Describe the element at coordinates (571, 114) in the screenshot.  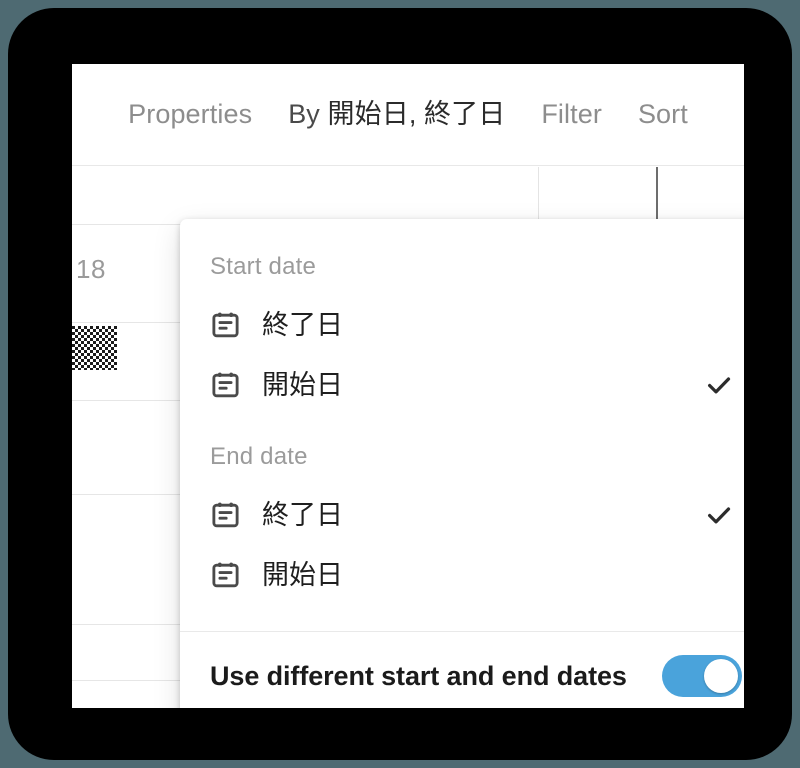
I see `toolbar-filter-button: Filter` at that location.